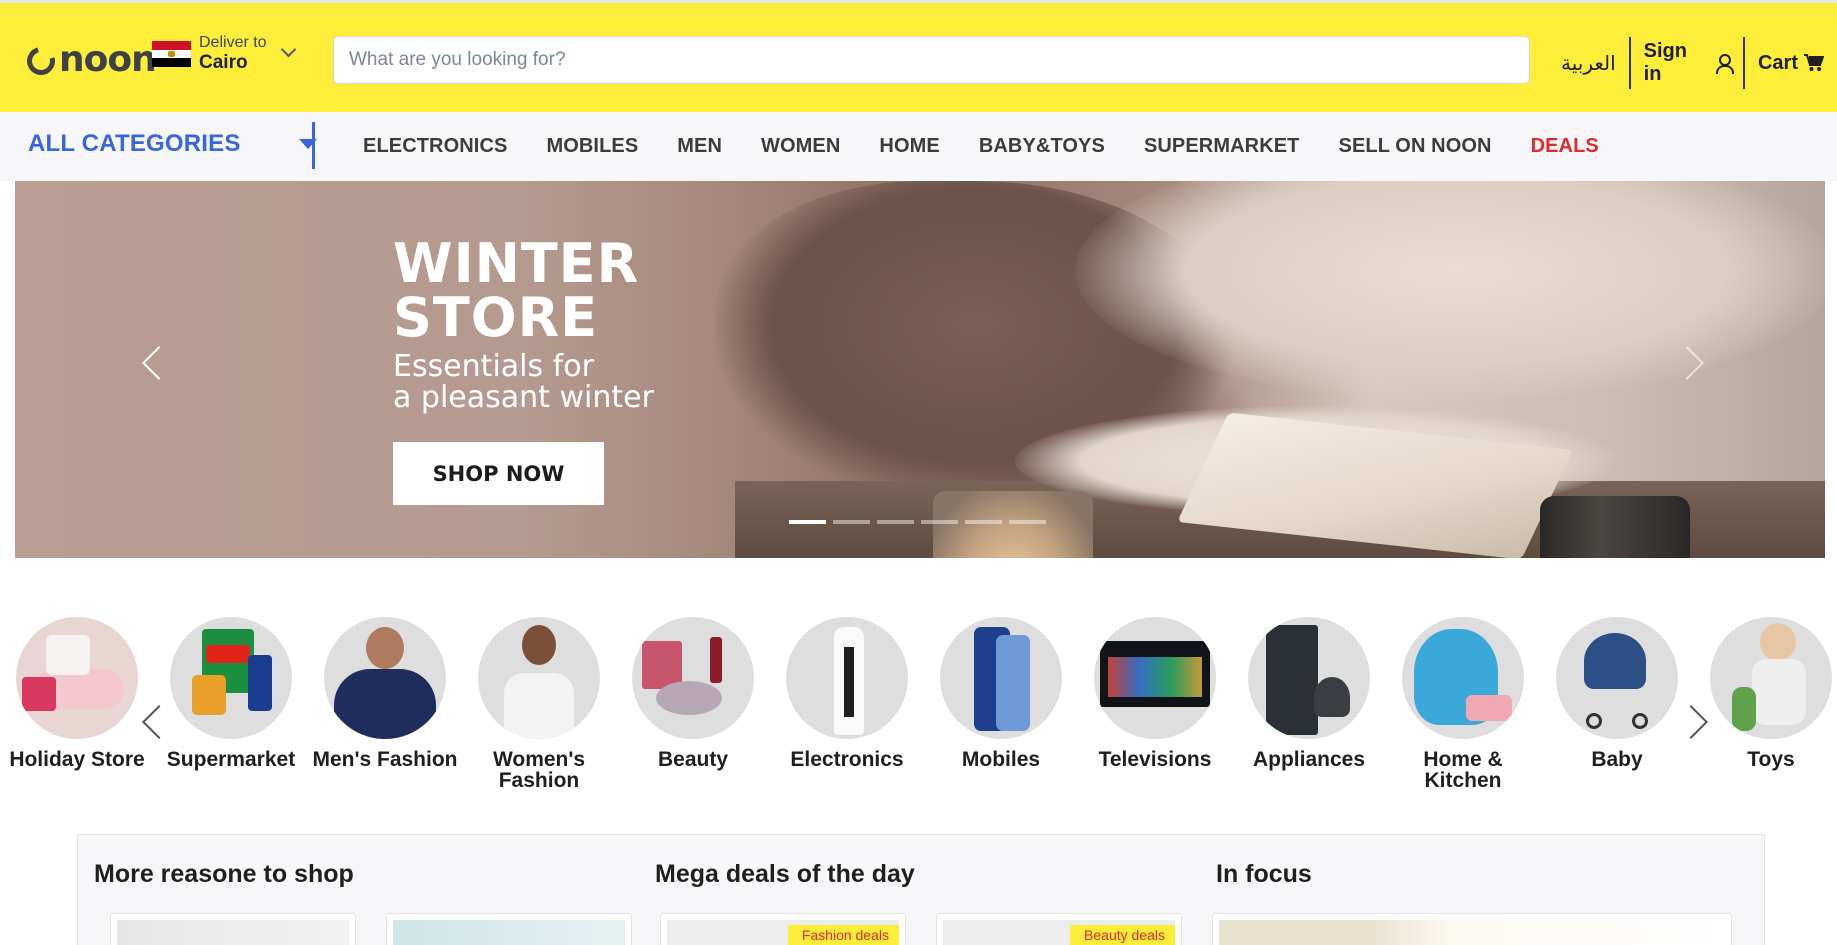 The image size is (1837, 945). Describe the element at coordinates (223, 63) in the screenshot. I see `deliver-city: Cairo` at that location.